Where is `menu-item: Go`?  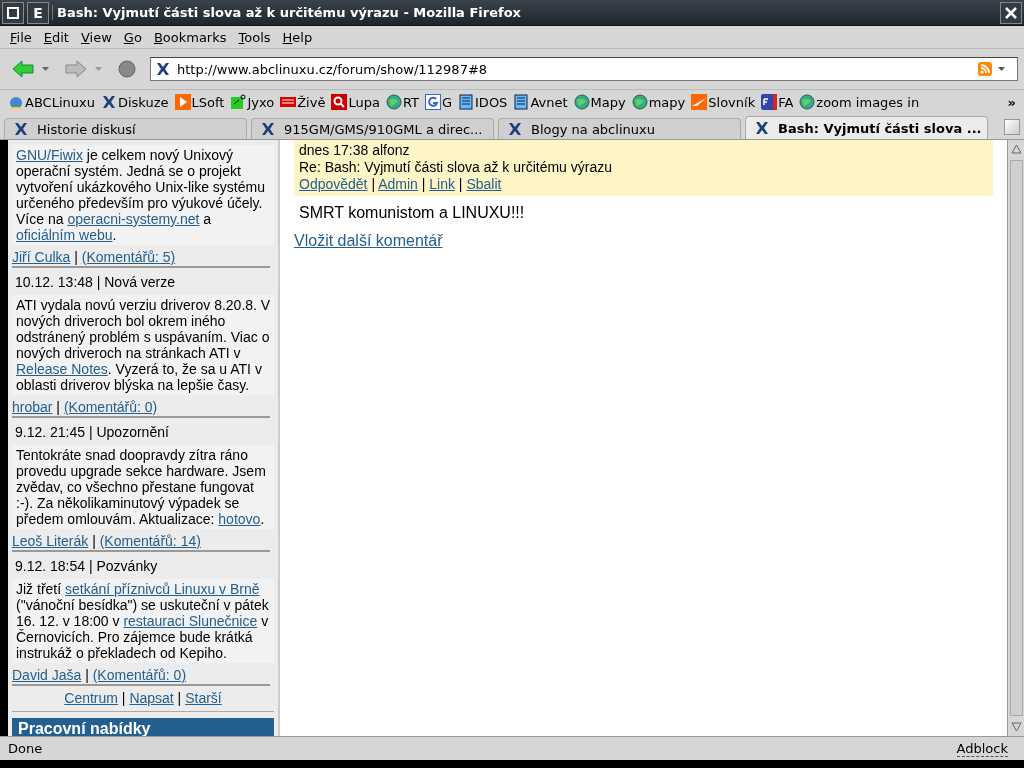
menu-item: Go is located at coordinates (132, 37).